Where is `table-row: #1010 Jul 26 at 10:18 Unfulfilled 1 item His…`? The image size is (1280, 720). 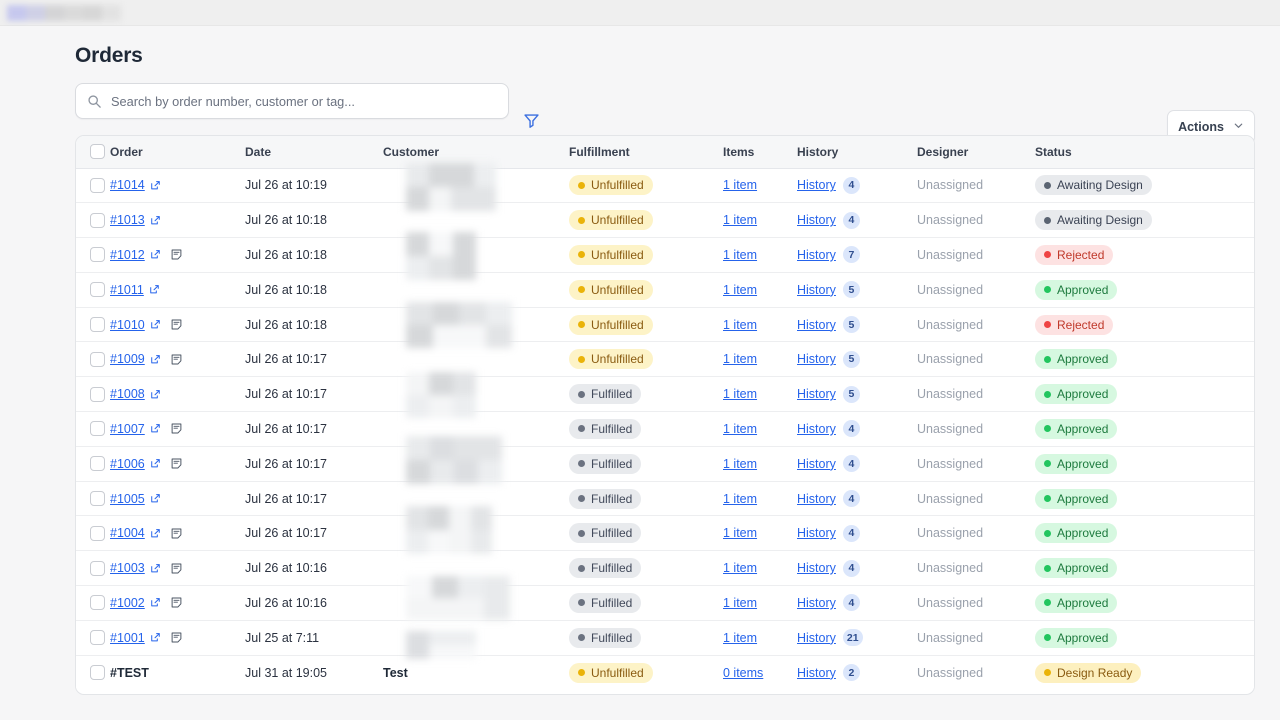
table-row: #1010 Jul 26 at 10:18 Unfulfilled 1 item His… is located at coordinates (665, 325).